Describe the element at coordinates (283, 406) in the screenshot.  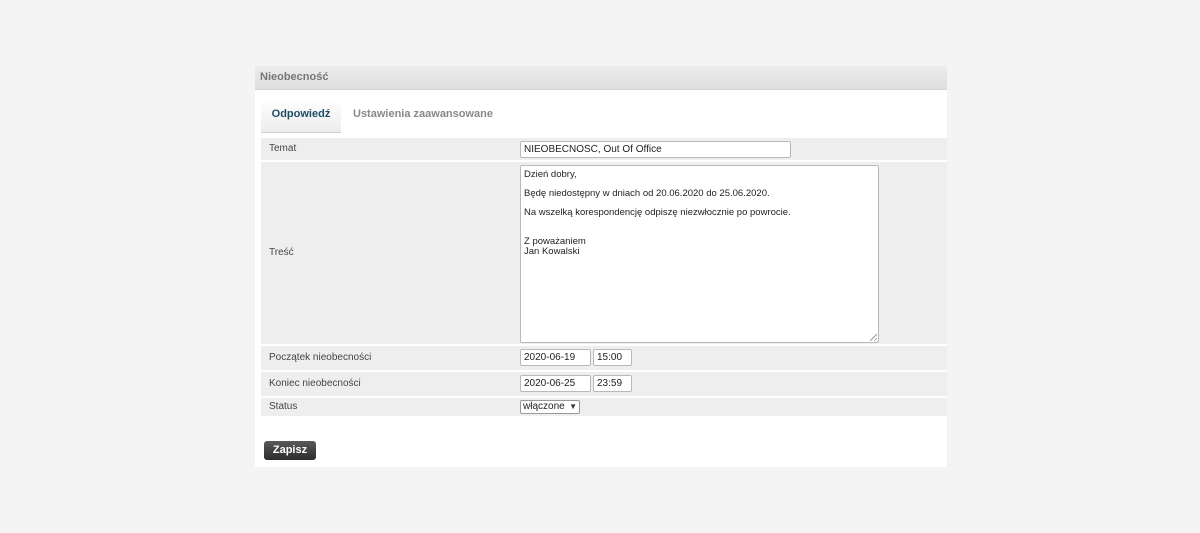
I see `status-label: Status` at that location.